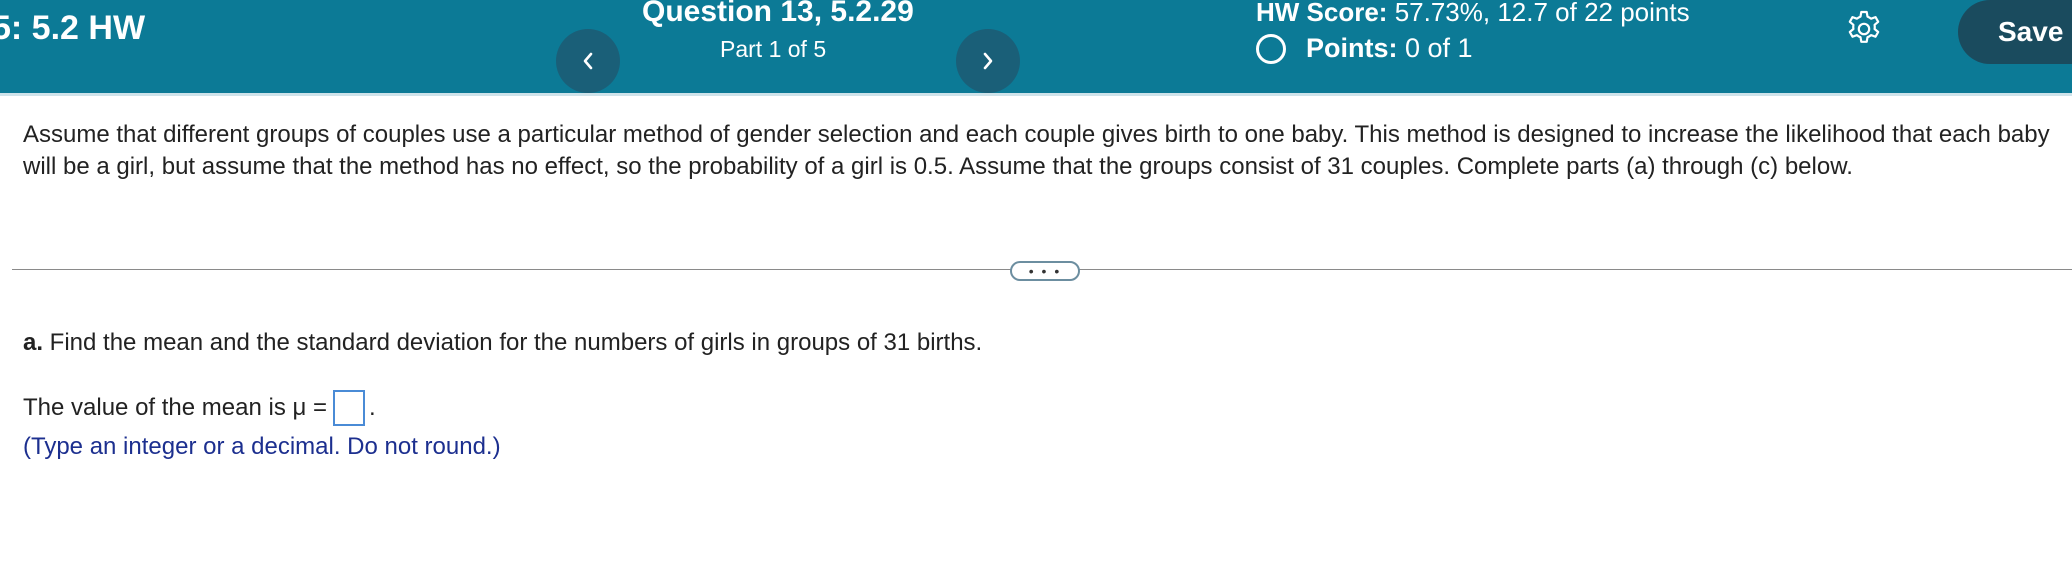 This screenshot has width=2072, height=572. What do you see at coordinates (1439, 48) in the screenshot?
I see `points-value: 0 of 1` at bounding box center [1439, 48].